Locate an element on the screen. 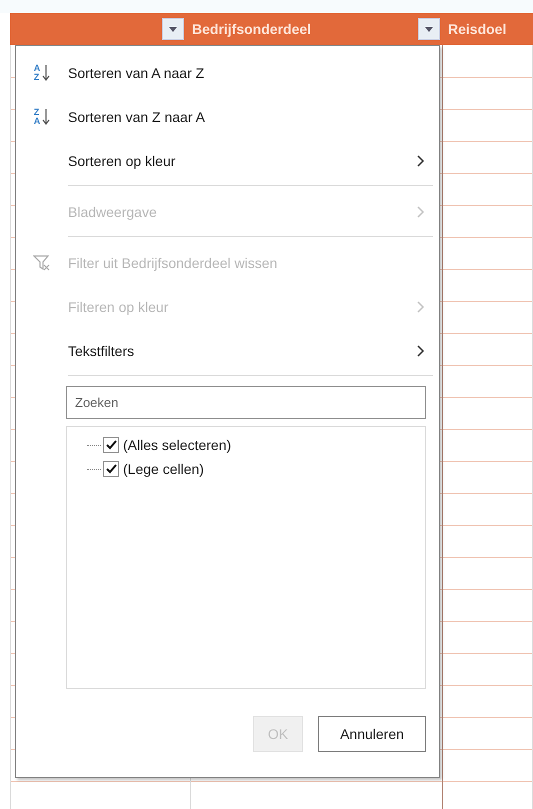 The image size is (533, 809). value-label: (Alles selecteren) is located at coordinates (177, 445).